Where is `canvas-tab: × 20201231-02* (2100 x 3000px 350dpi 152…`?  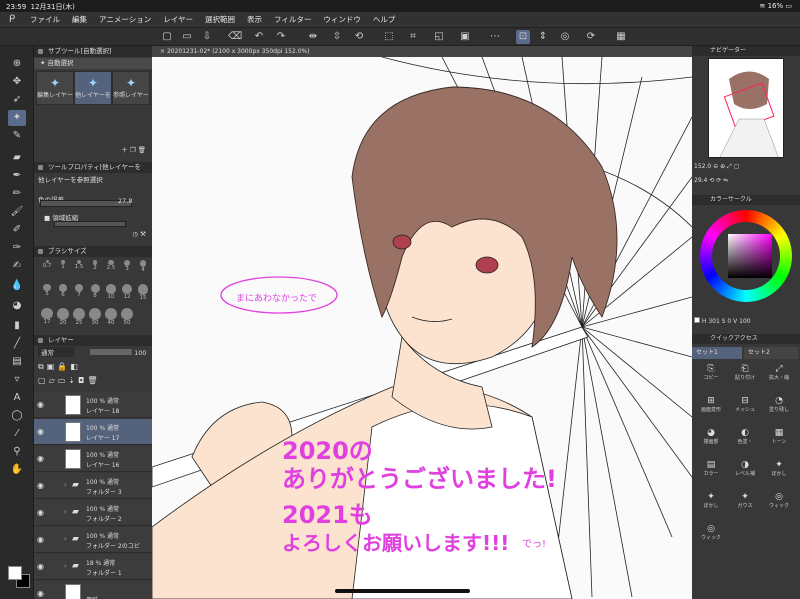 canvas-tab: × 20201231-02* (2100 x 3000px 350dpi 152… is located at coordinates (422, 51).